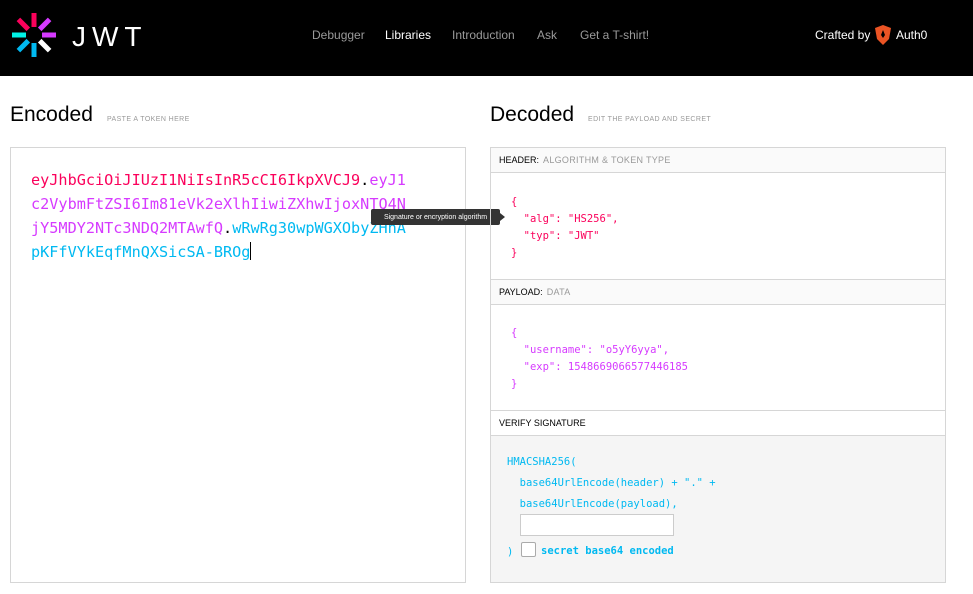 This screenshot has width=973, height=594. What do you see at coordinates (718, 160) in the screenshot?
I see `header-panel-title: HEADER: ALGORITHM & TOKEN TYPE` at bounding box center [718, 160].